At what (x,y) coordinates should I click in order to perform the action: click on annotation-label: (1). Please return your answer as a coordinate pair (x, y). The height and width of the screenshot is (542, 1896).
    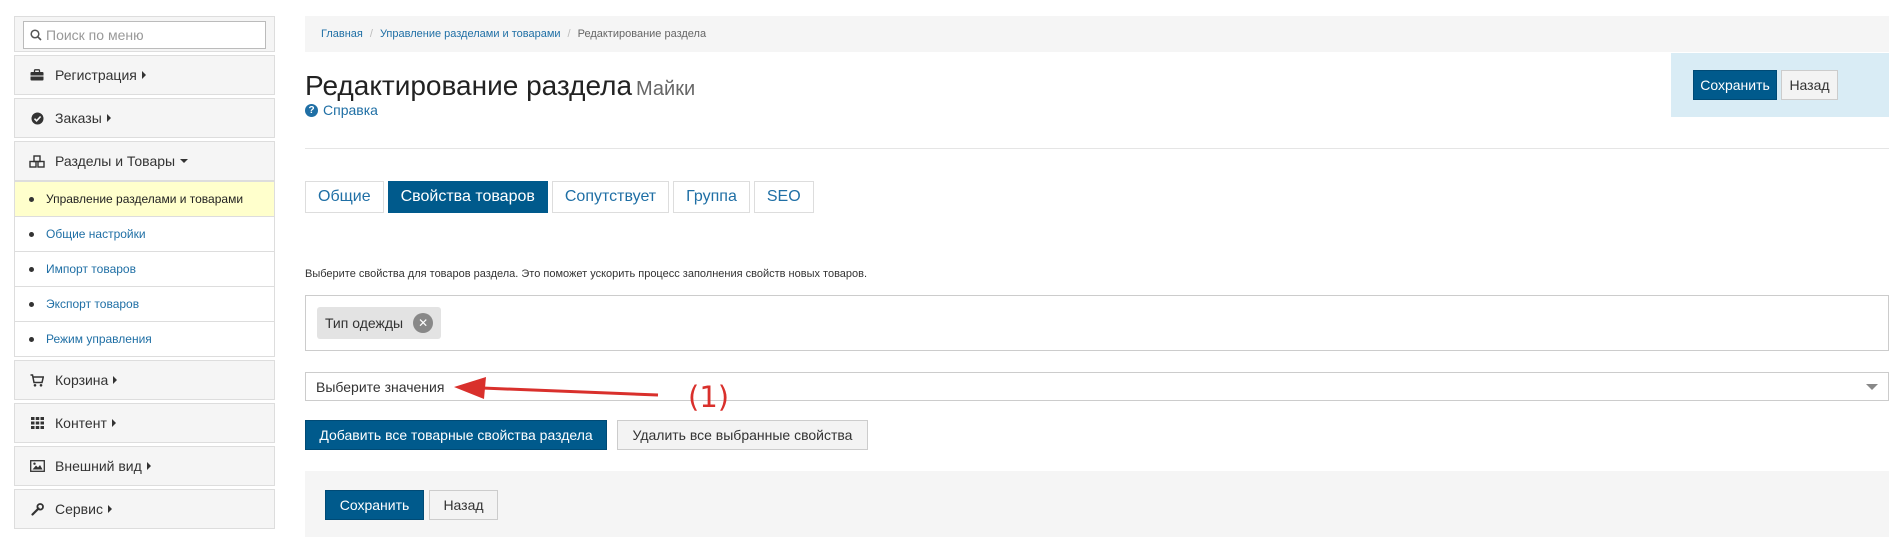
    Looking at the image, I should click on (709, 397).